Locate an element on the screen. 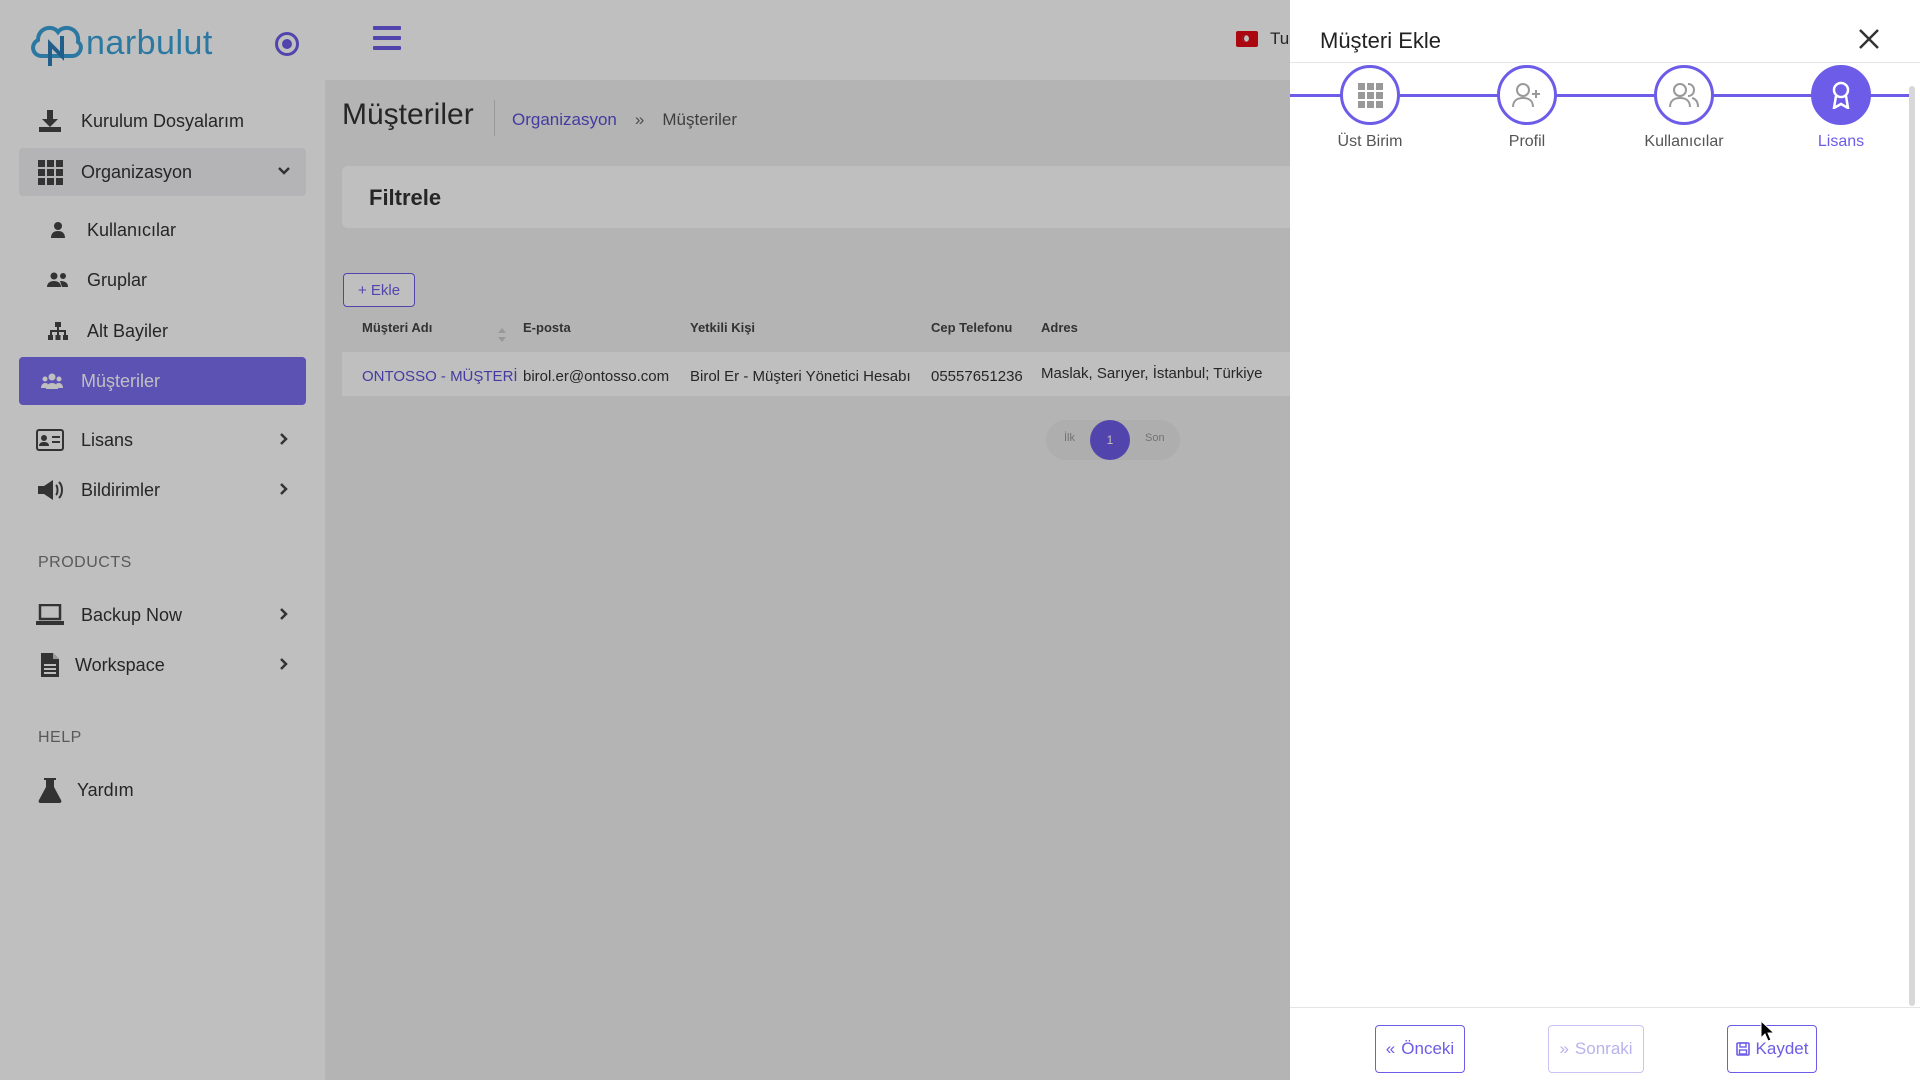 Image resolution: width=1920 pixels, height=1080 pixels. step-profil is located at coordinates (1527, 95).